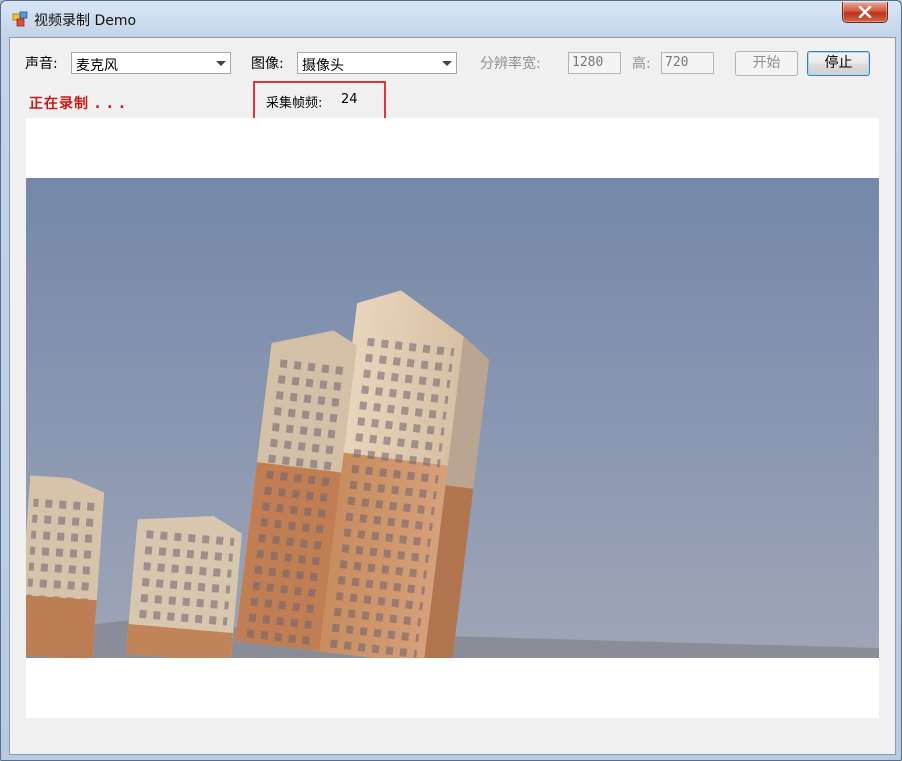 The image size is (902, 761). I want to click on start-button: 开始, so click(766, 63).